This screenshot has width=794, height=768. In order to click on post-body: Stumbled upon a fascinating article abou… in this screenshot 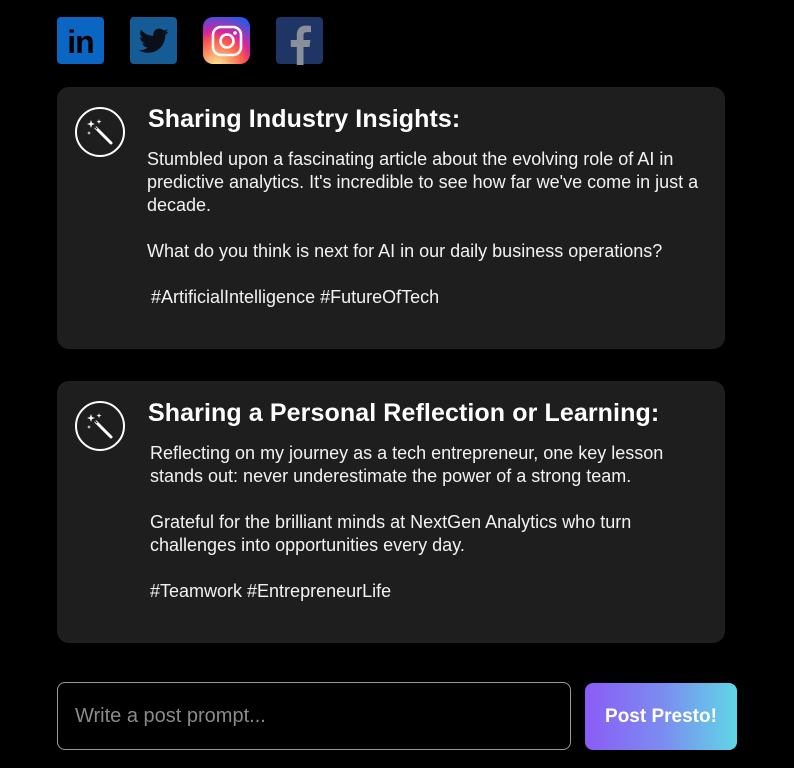, I will do `click(427, 228)`.